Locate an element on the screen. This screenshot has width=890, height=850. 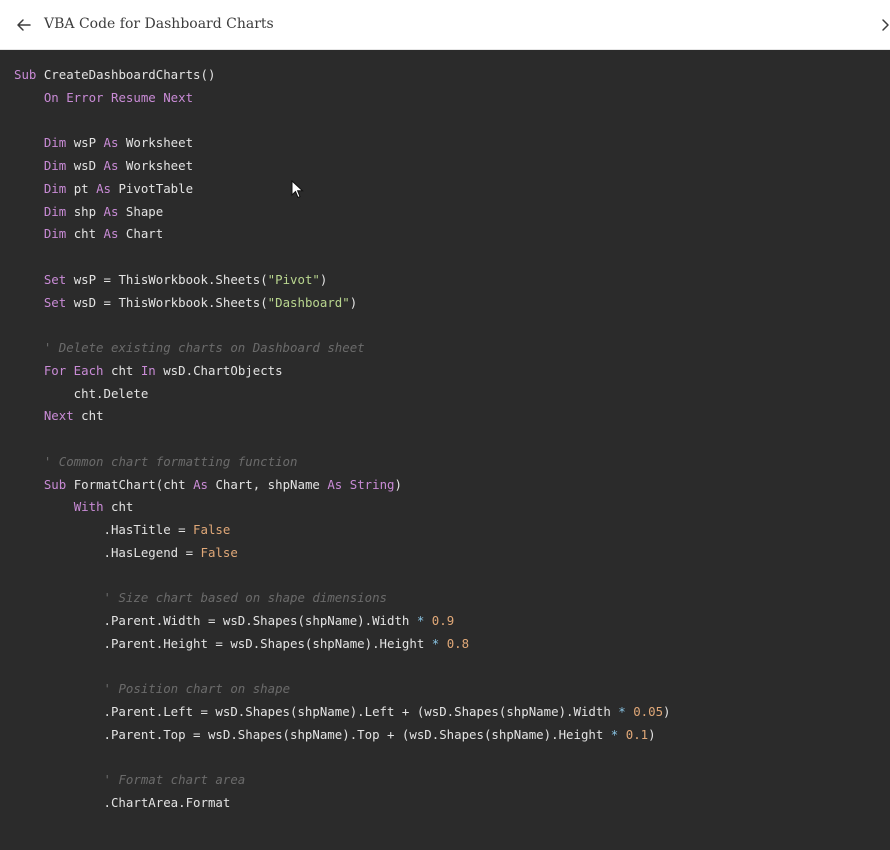
code-line: Dim wsP As Worksheet is located at coordinates (342, 143).